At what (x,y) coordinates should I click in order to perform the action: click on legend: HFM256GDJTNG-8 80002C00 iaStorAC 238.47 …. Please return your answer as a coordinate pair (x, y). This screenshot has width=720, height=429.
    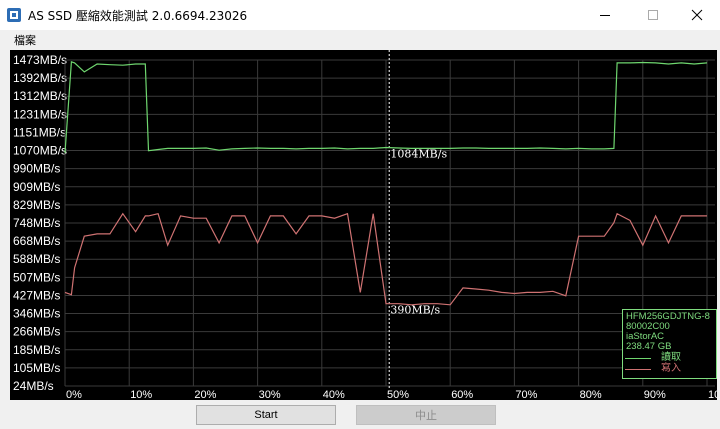
    Looking at the image, I should click on (669, 344).